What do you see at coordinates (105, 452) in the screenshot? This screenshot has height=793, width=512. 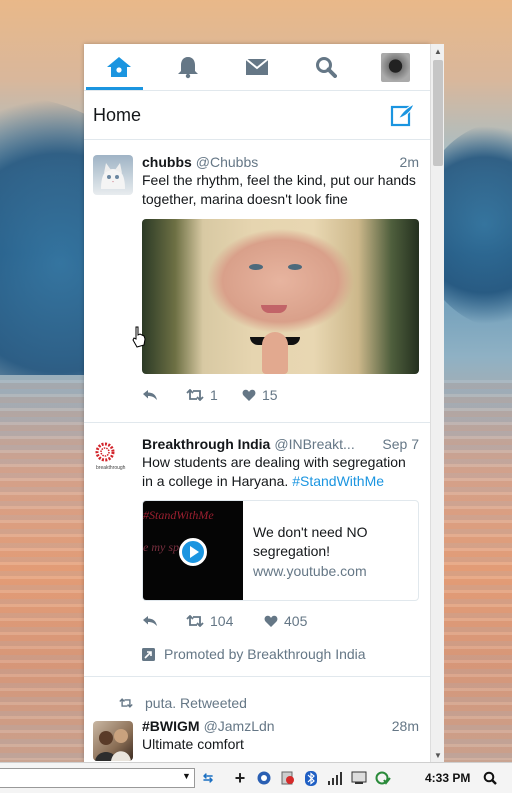 I see `breakthrough-logo` at bounding box center [105, 452].